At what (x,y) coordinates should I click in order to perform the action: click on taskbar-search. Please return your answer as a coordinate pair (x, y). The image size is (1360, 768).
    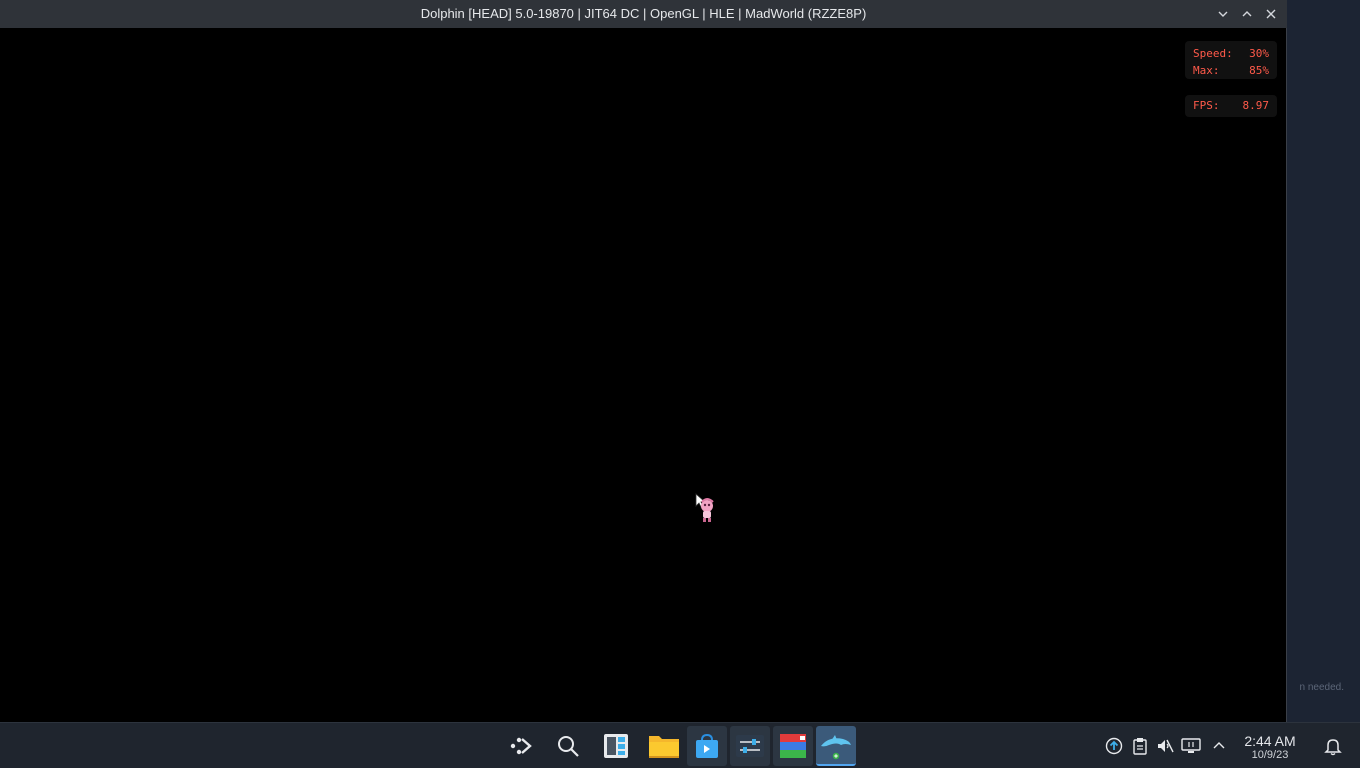
    Looking at the image, I should click on (568, 746).